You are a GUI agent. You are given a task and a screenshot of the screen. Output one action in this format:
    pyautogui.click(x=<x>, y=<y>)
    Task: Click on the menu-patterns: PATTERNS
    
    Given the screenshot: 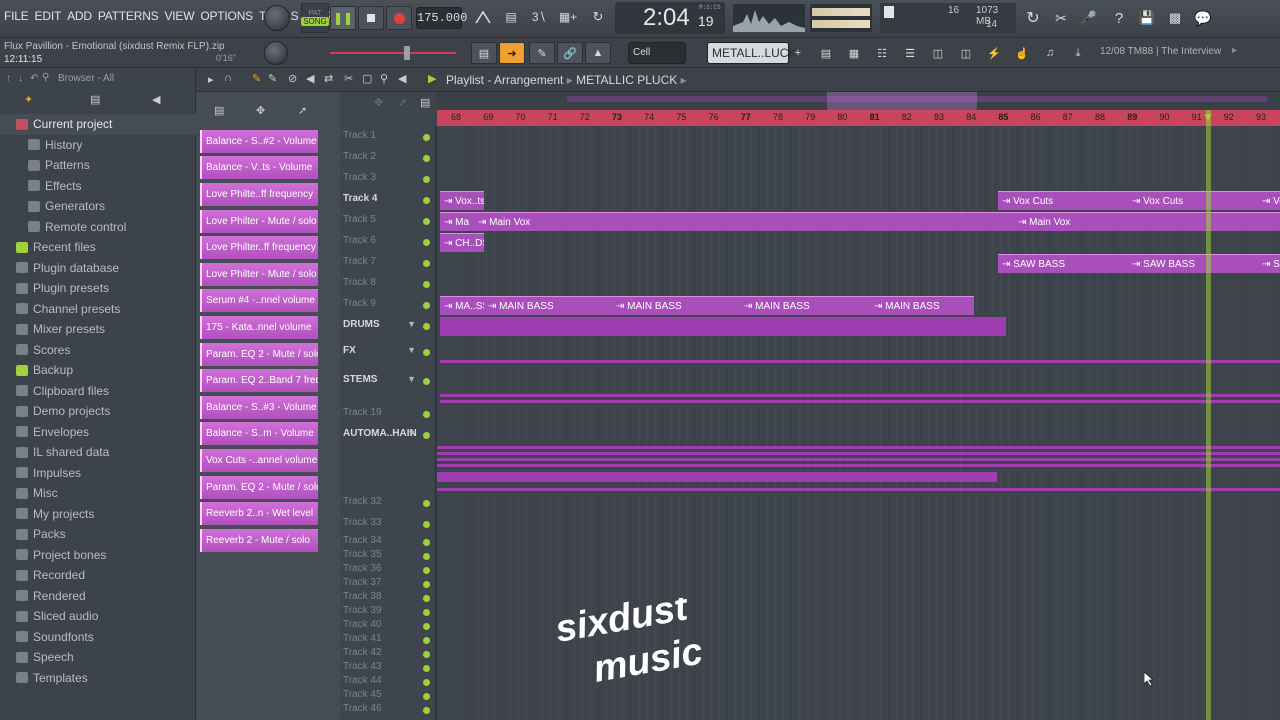 What is the action you would take?
    pyautogui.click(x=128, y=16)
    